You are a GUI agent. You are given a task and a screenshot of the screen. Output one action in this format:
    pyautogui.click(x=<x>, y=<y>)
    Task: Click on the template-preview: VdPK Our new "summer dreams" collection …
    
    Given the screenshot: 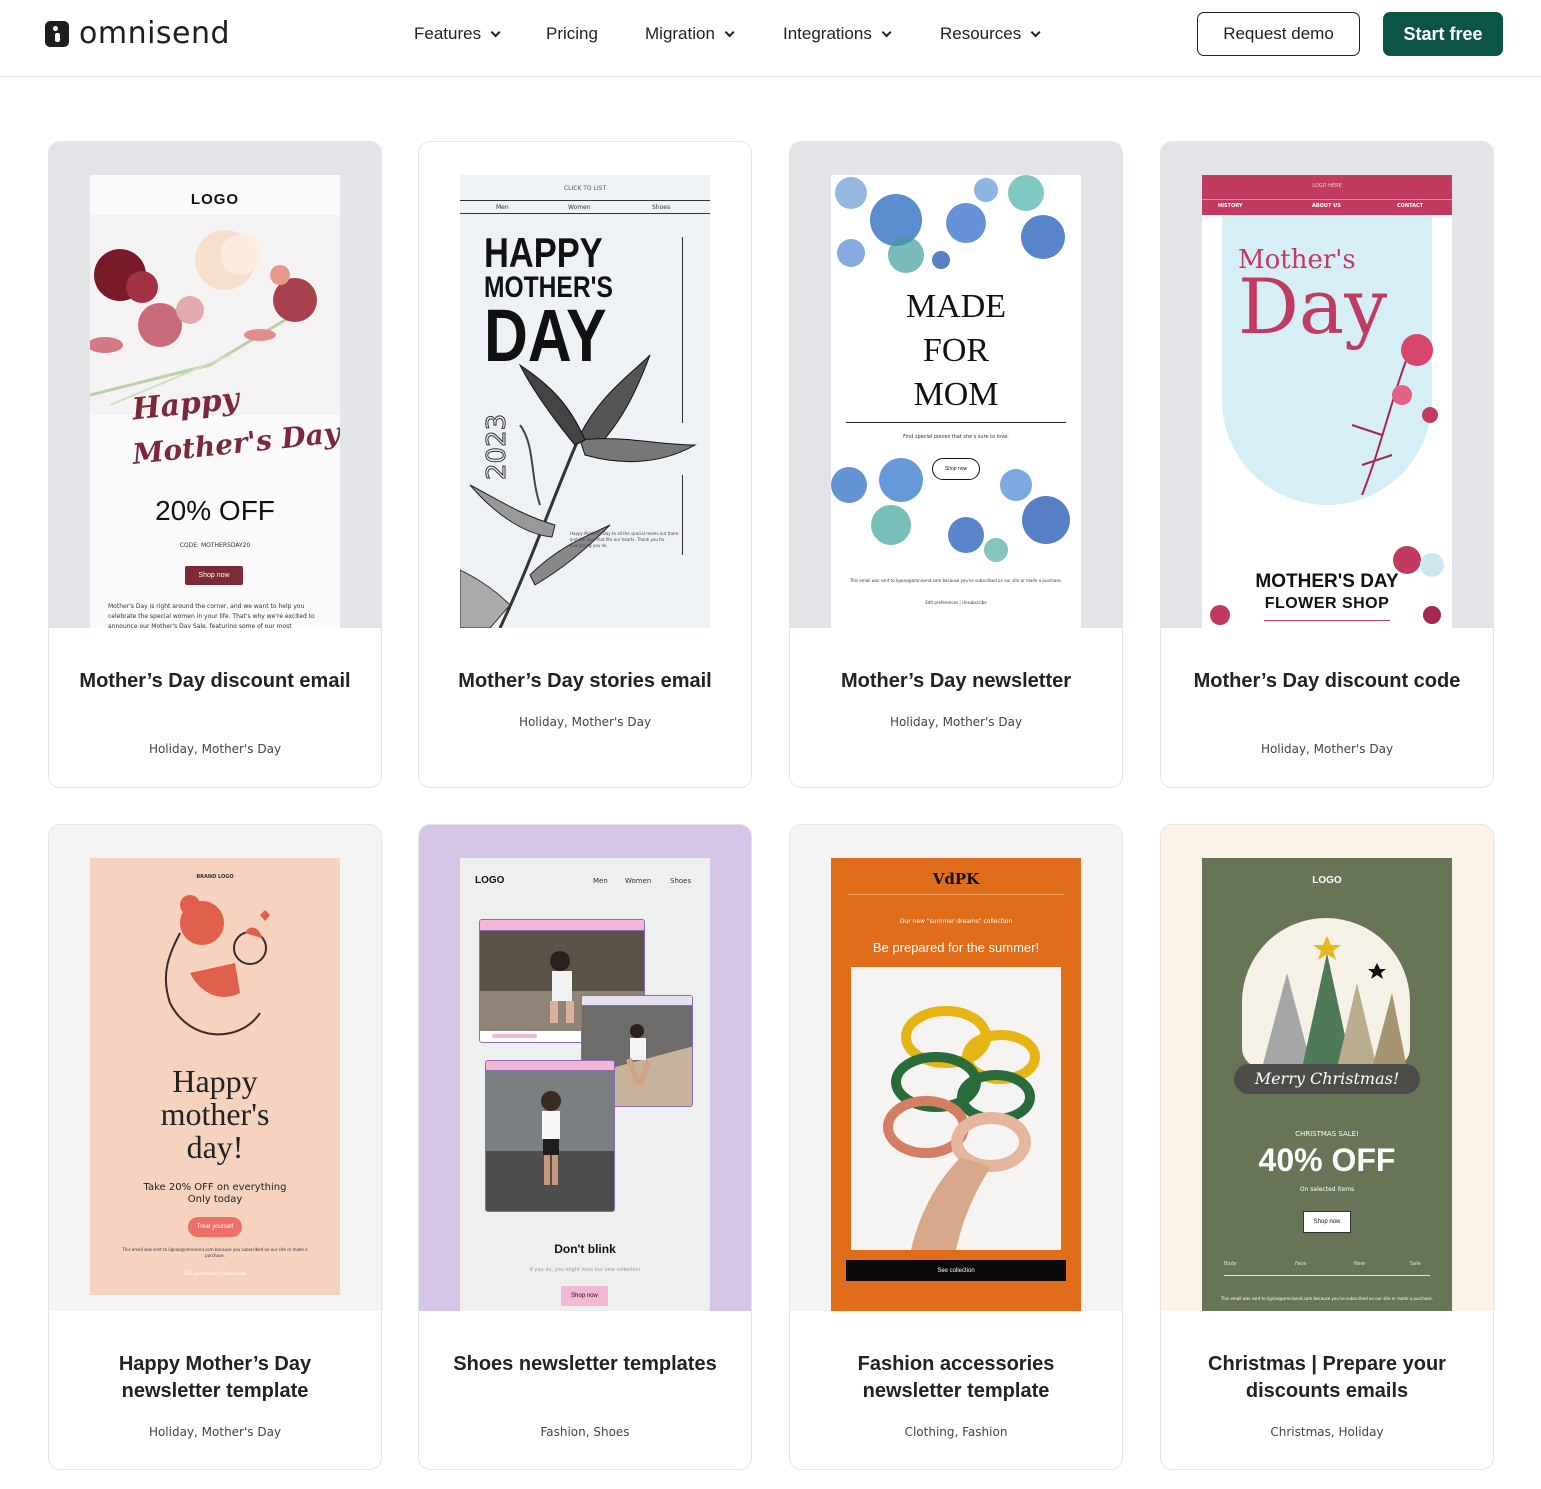 What is the action you would take?
    pyautogui.click(x=956, y=1068)
    